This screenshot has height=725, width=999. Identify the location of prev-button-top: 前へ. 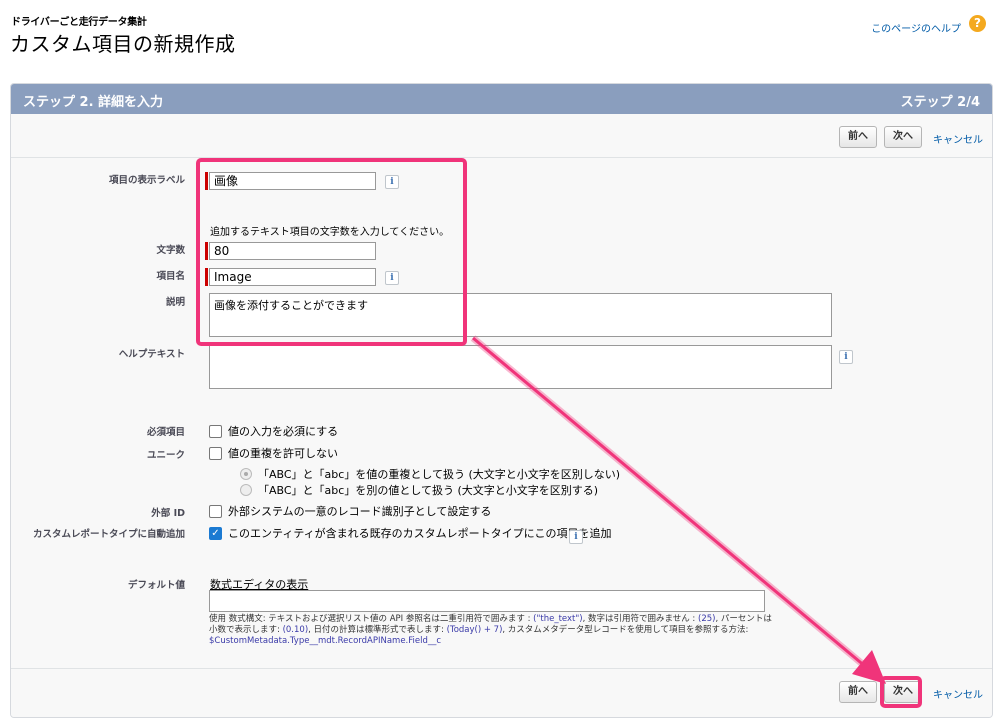
(858, 137).